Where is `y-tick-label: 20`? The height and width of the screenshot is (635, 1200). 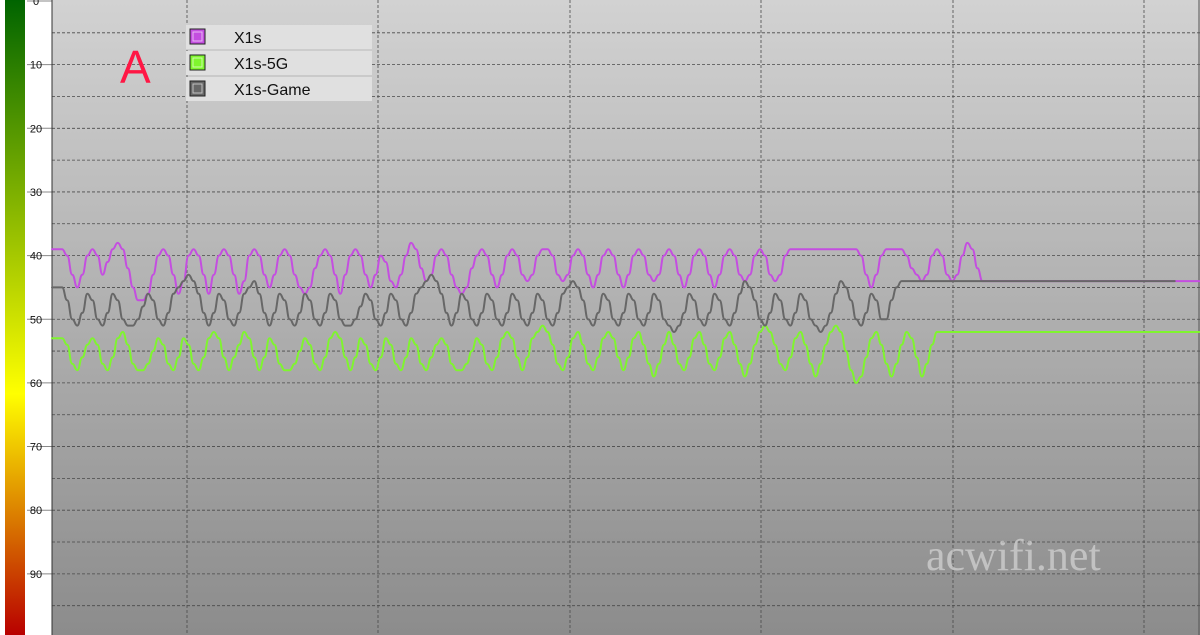
y-tick-label: 20 is located at coordinates (36, 129).